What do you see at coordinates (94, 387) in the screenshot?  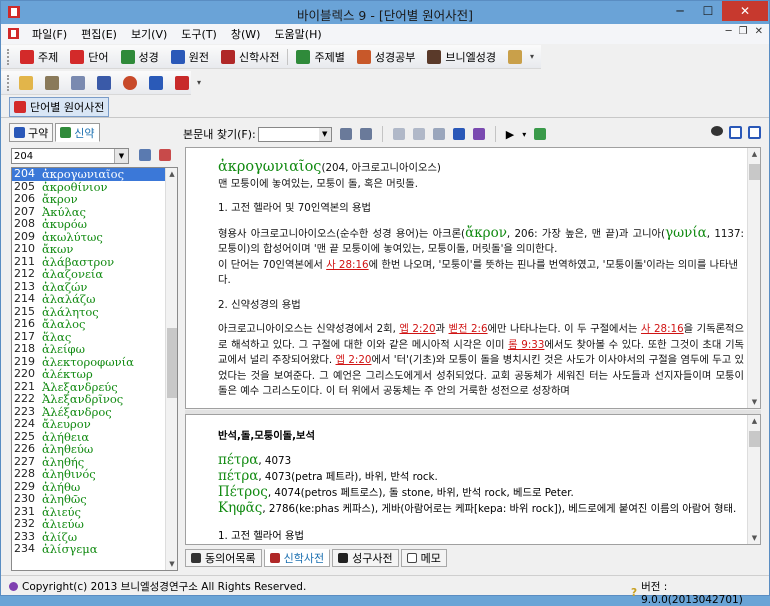 I see `word-list-item: 221 Ἀλεξανδρεύς` at bounding box center [94, 387].